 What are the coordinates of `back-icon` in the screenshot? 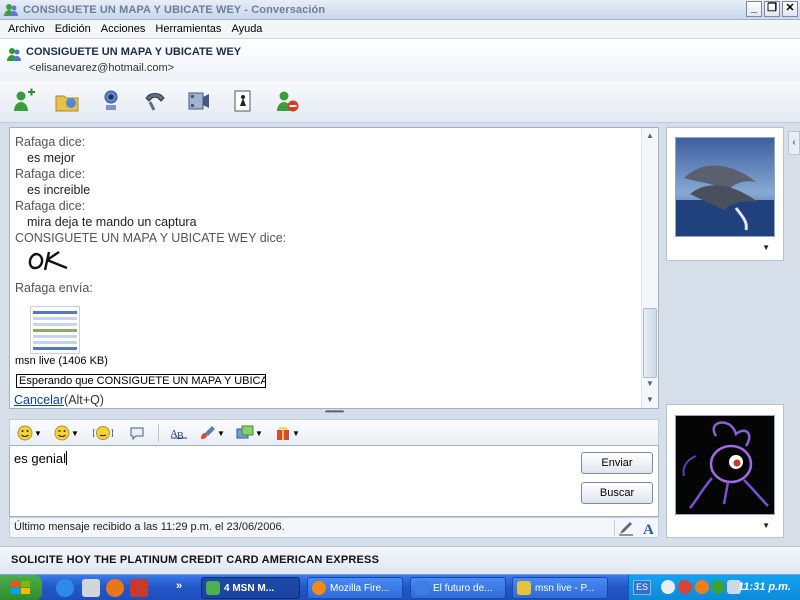 It's located at (668, 587).